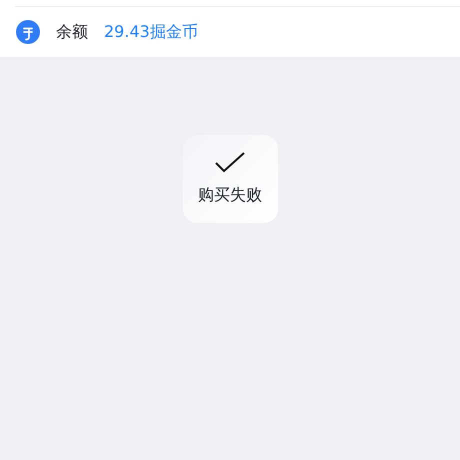 The image size is (460, 460). I want to click on toast-message: 购买失败, so click(230, 195).